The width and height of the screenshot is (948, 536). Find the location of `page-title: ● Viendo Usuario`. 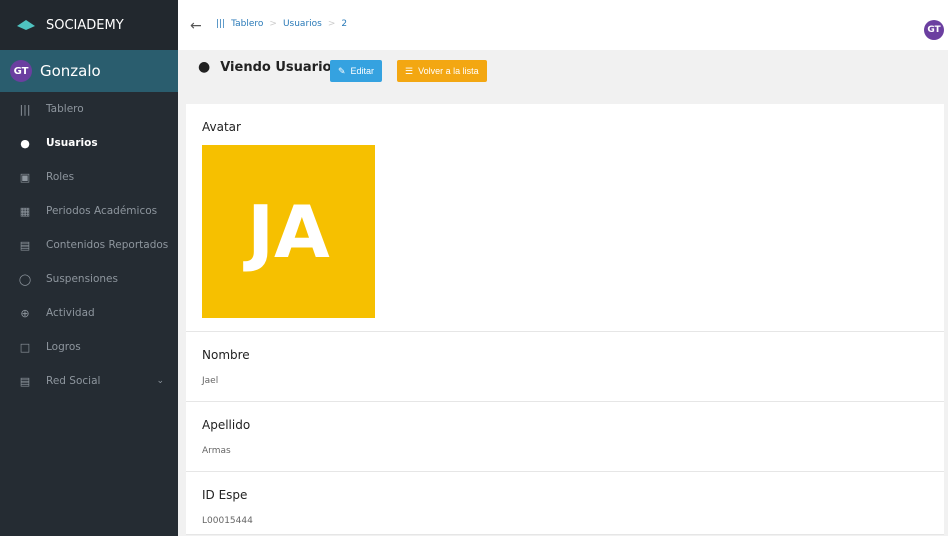

page-title: ● Viendo Usuario is located at coordinates (264, 67).